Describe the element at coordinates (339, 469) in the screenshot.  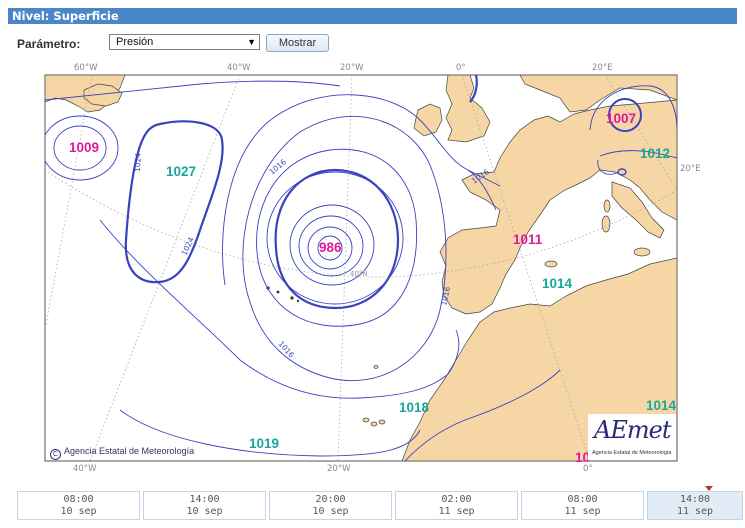
I see `longitude-label-bottom: 20°W` at that location.